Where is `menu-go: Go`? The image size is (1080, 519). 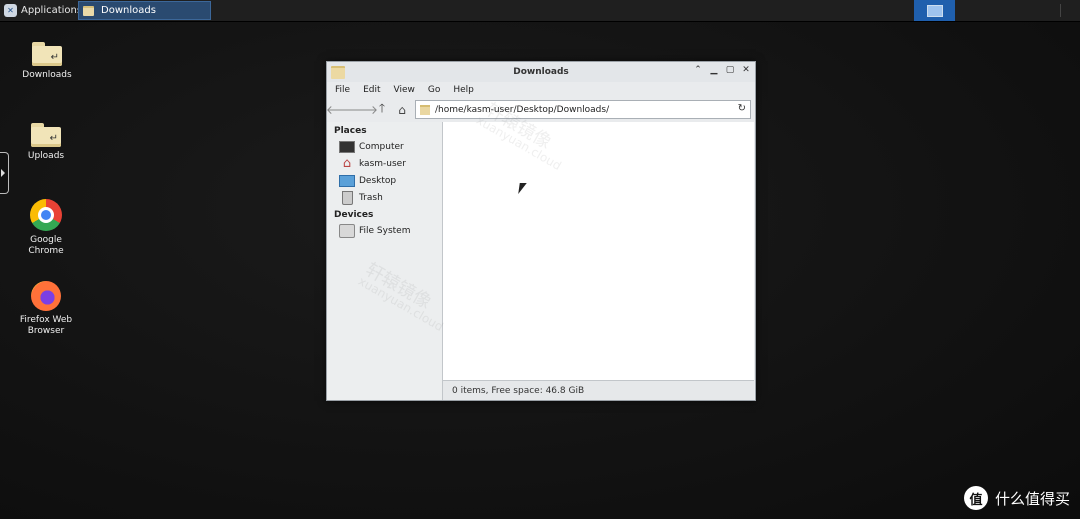 menu-go: Go is located at coordinates (434, 90).